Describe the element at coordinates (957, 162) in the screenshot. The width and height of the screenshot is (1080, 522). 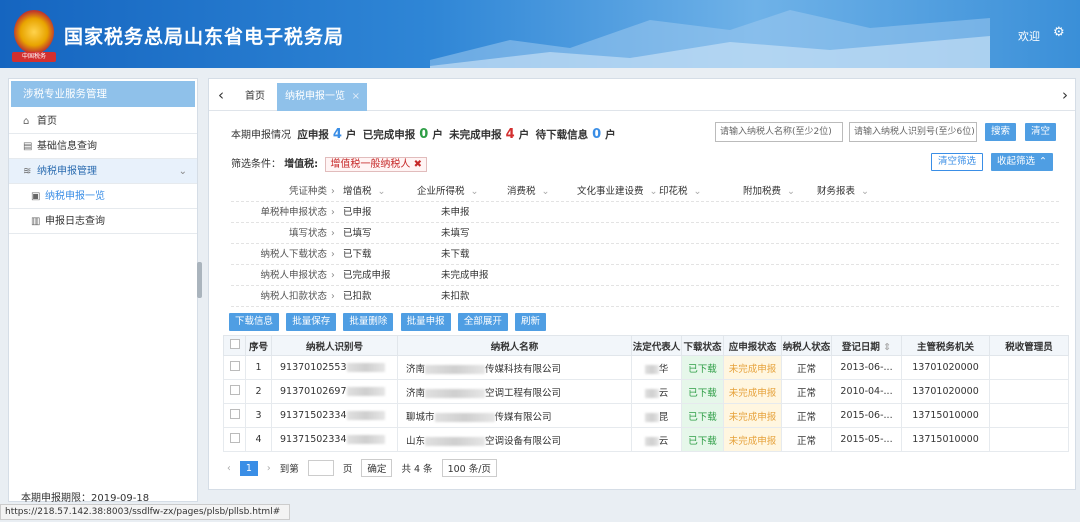
I see `clear-filter-button: 清空筛选` at that location.